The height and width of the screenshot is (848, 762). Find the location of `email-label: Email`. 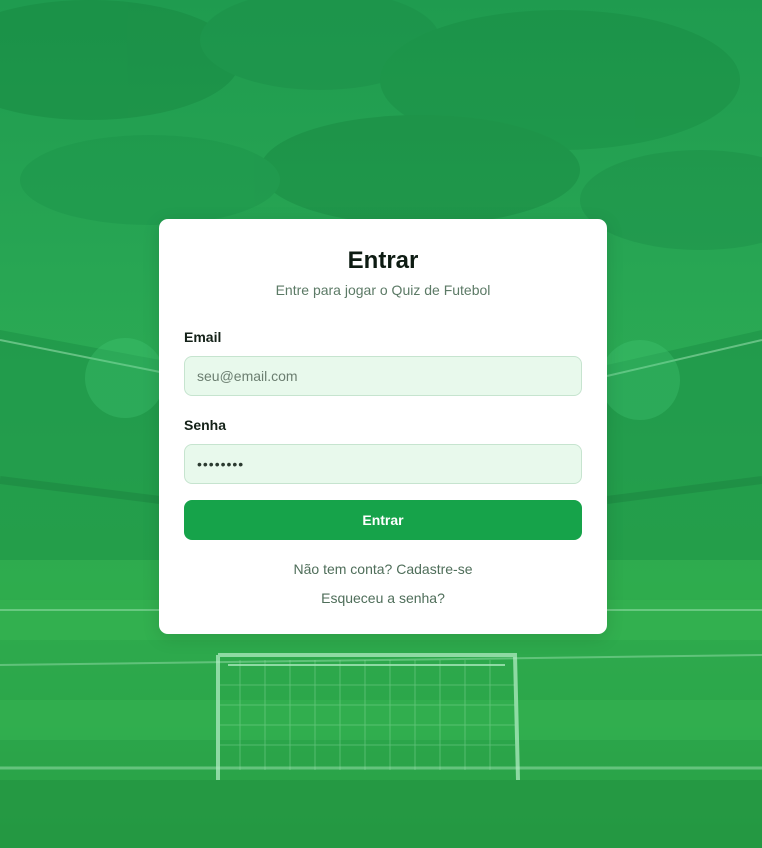

email-label: Email is located at coordinates (203, 337).